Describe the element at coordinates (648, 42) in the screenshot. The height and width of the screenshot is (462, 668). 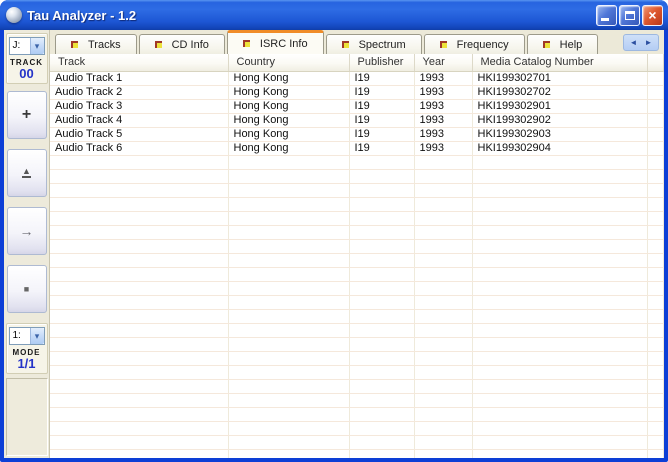
I see `tab-scroll-right-icon: ►` at that location.